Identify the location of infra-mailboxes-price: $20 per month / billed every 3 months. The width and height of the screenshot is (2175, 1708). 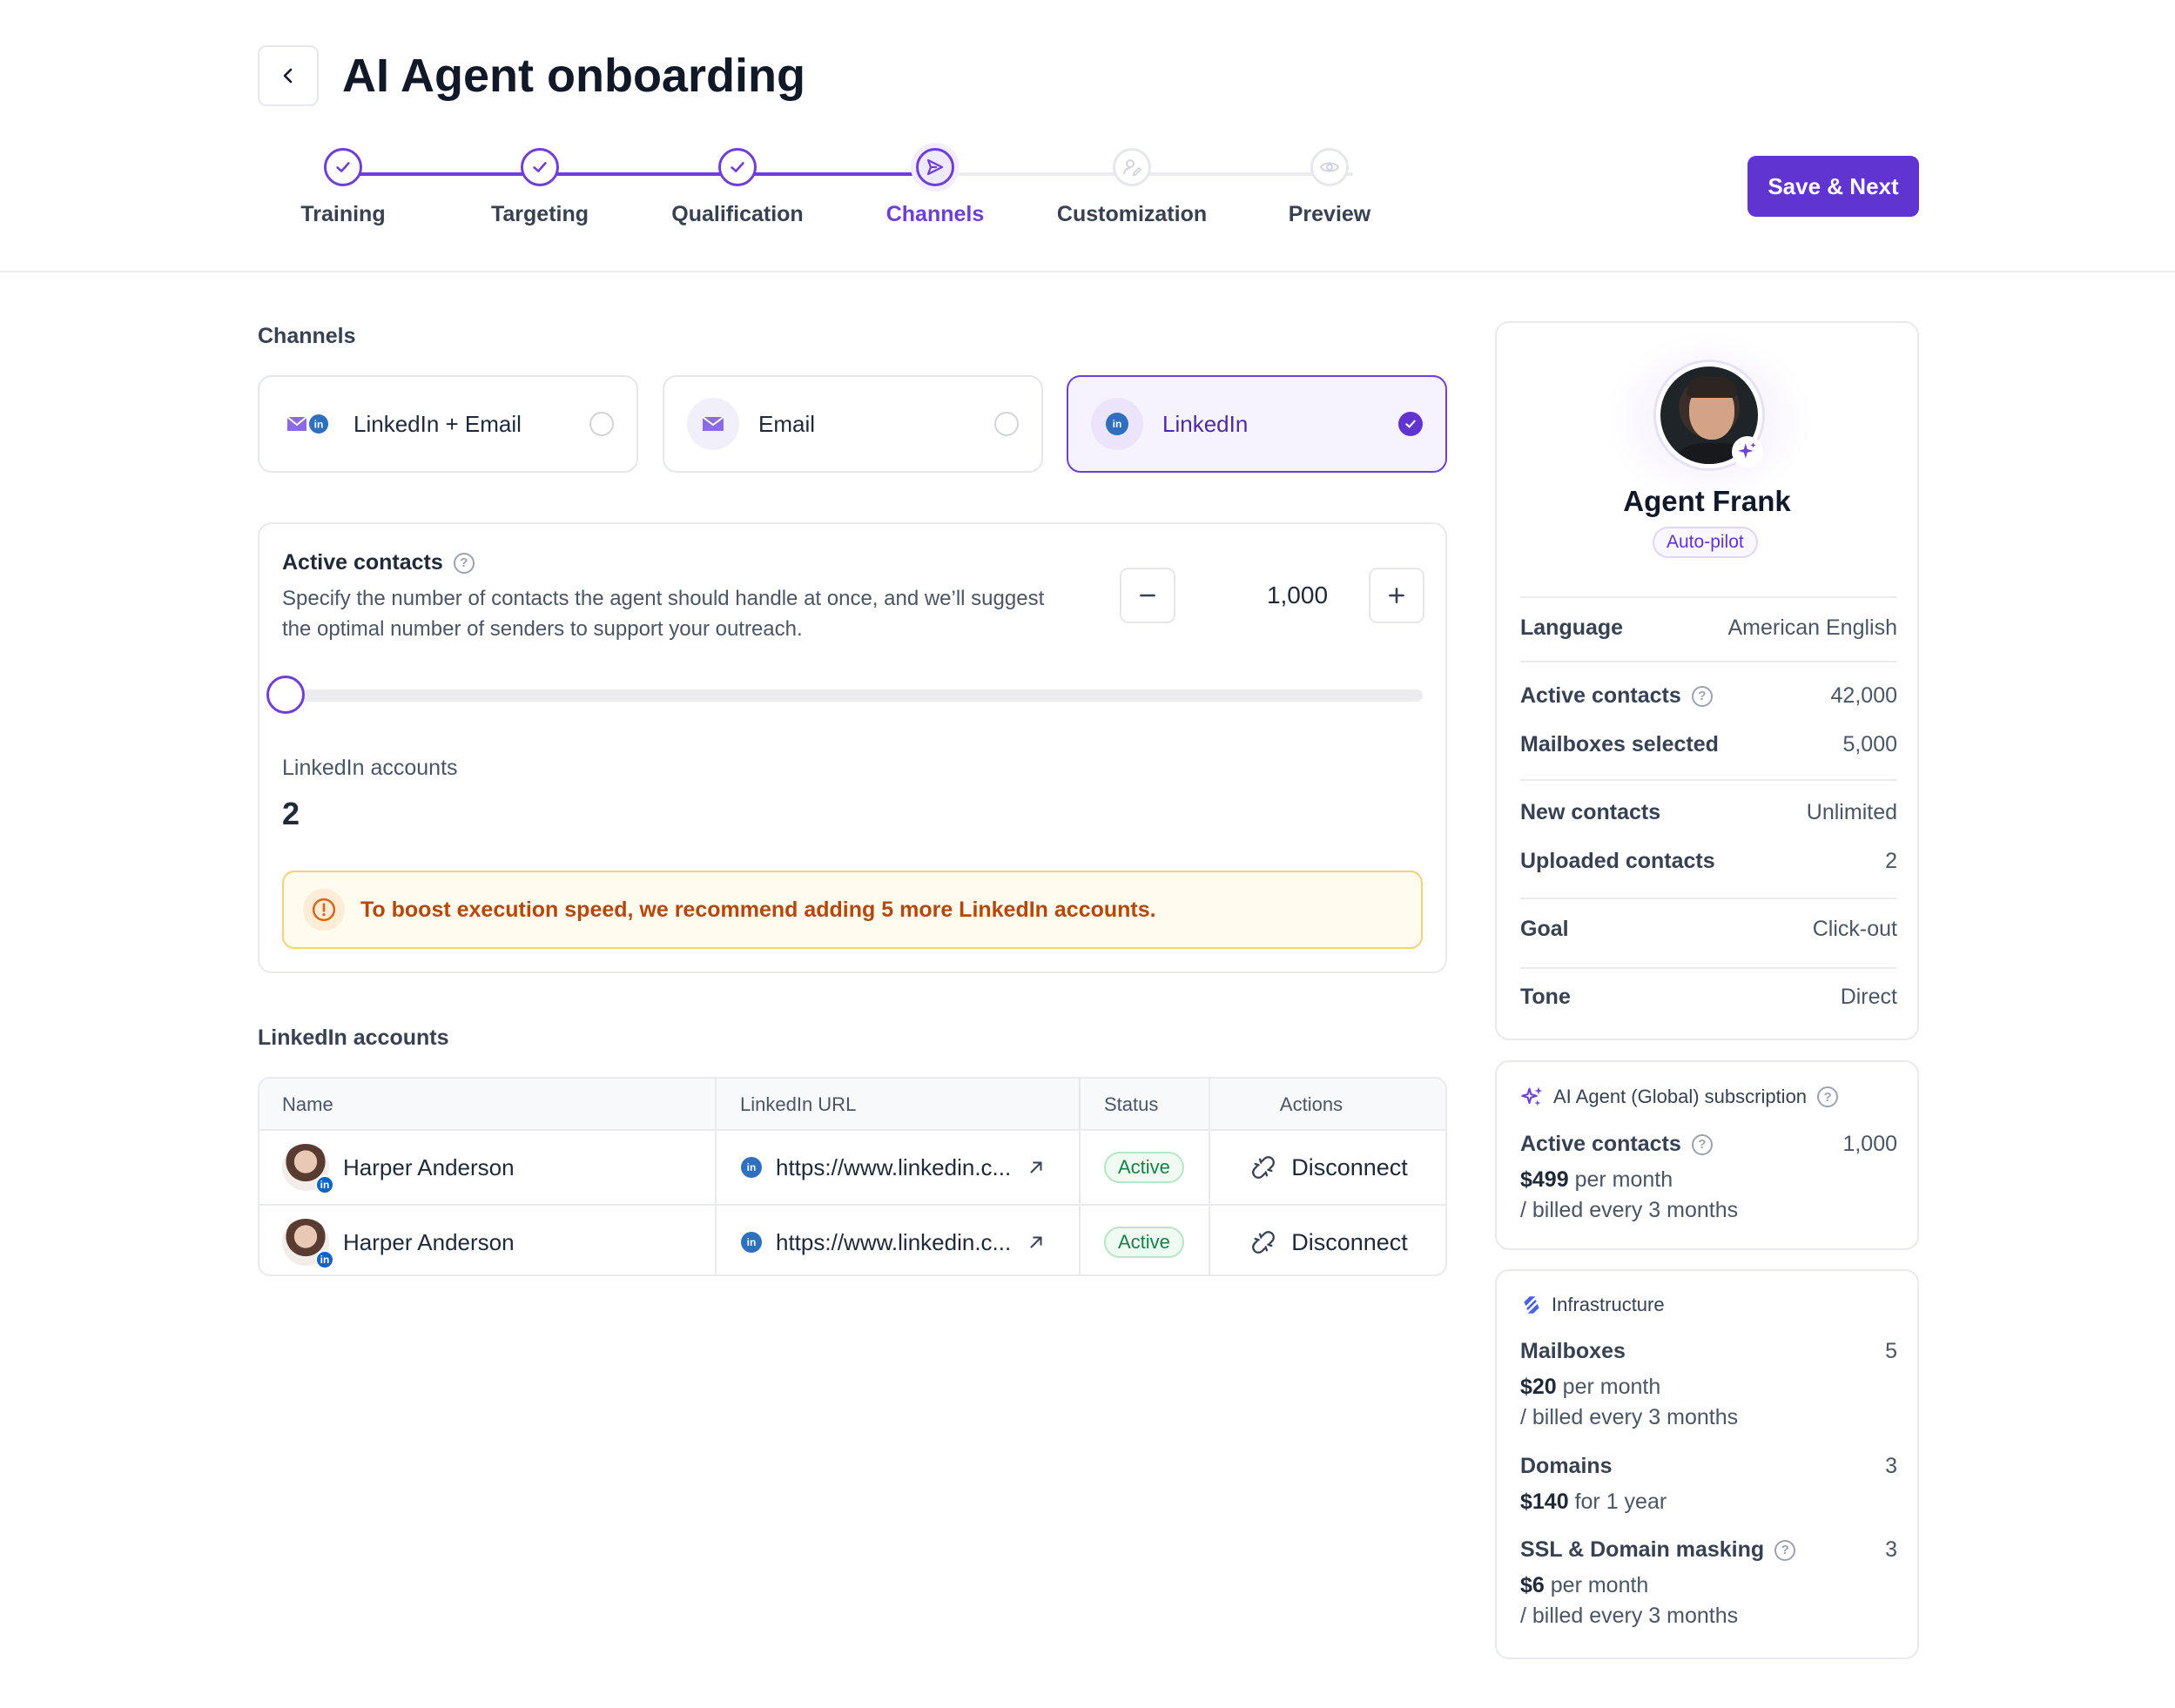
(1630, 1402).